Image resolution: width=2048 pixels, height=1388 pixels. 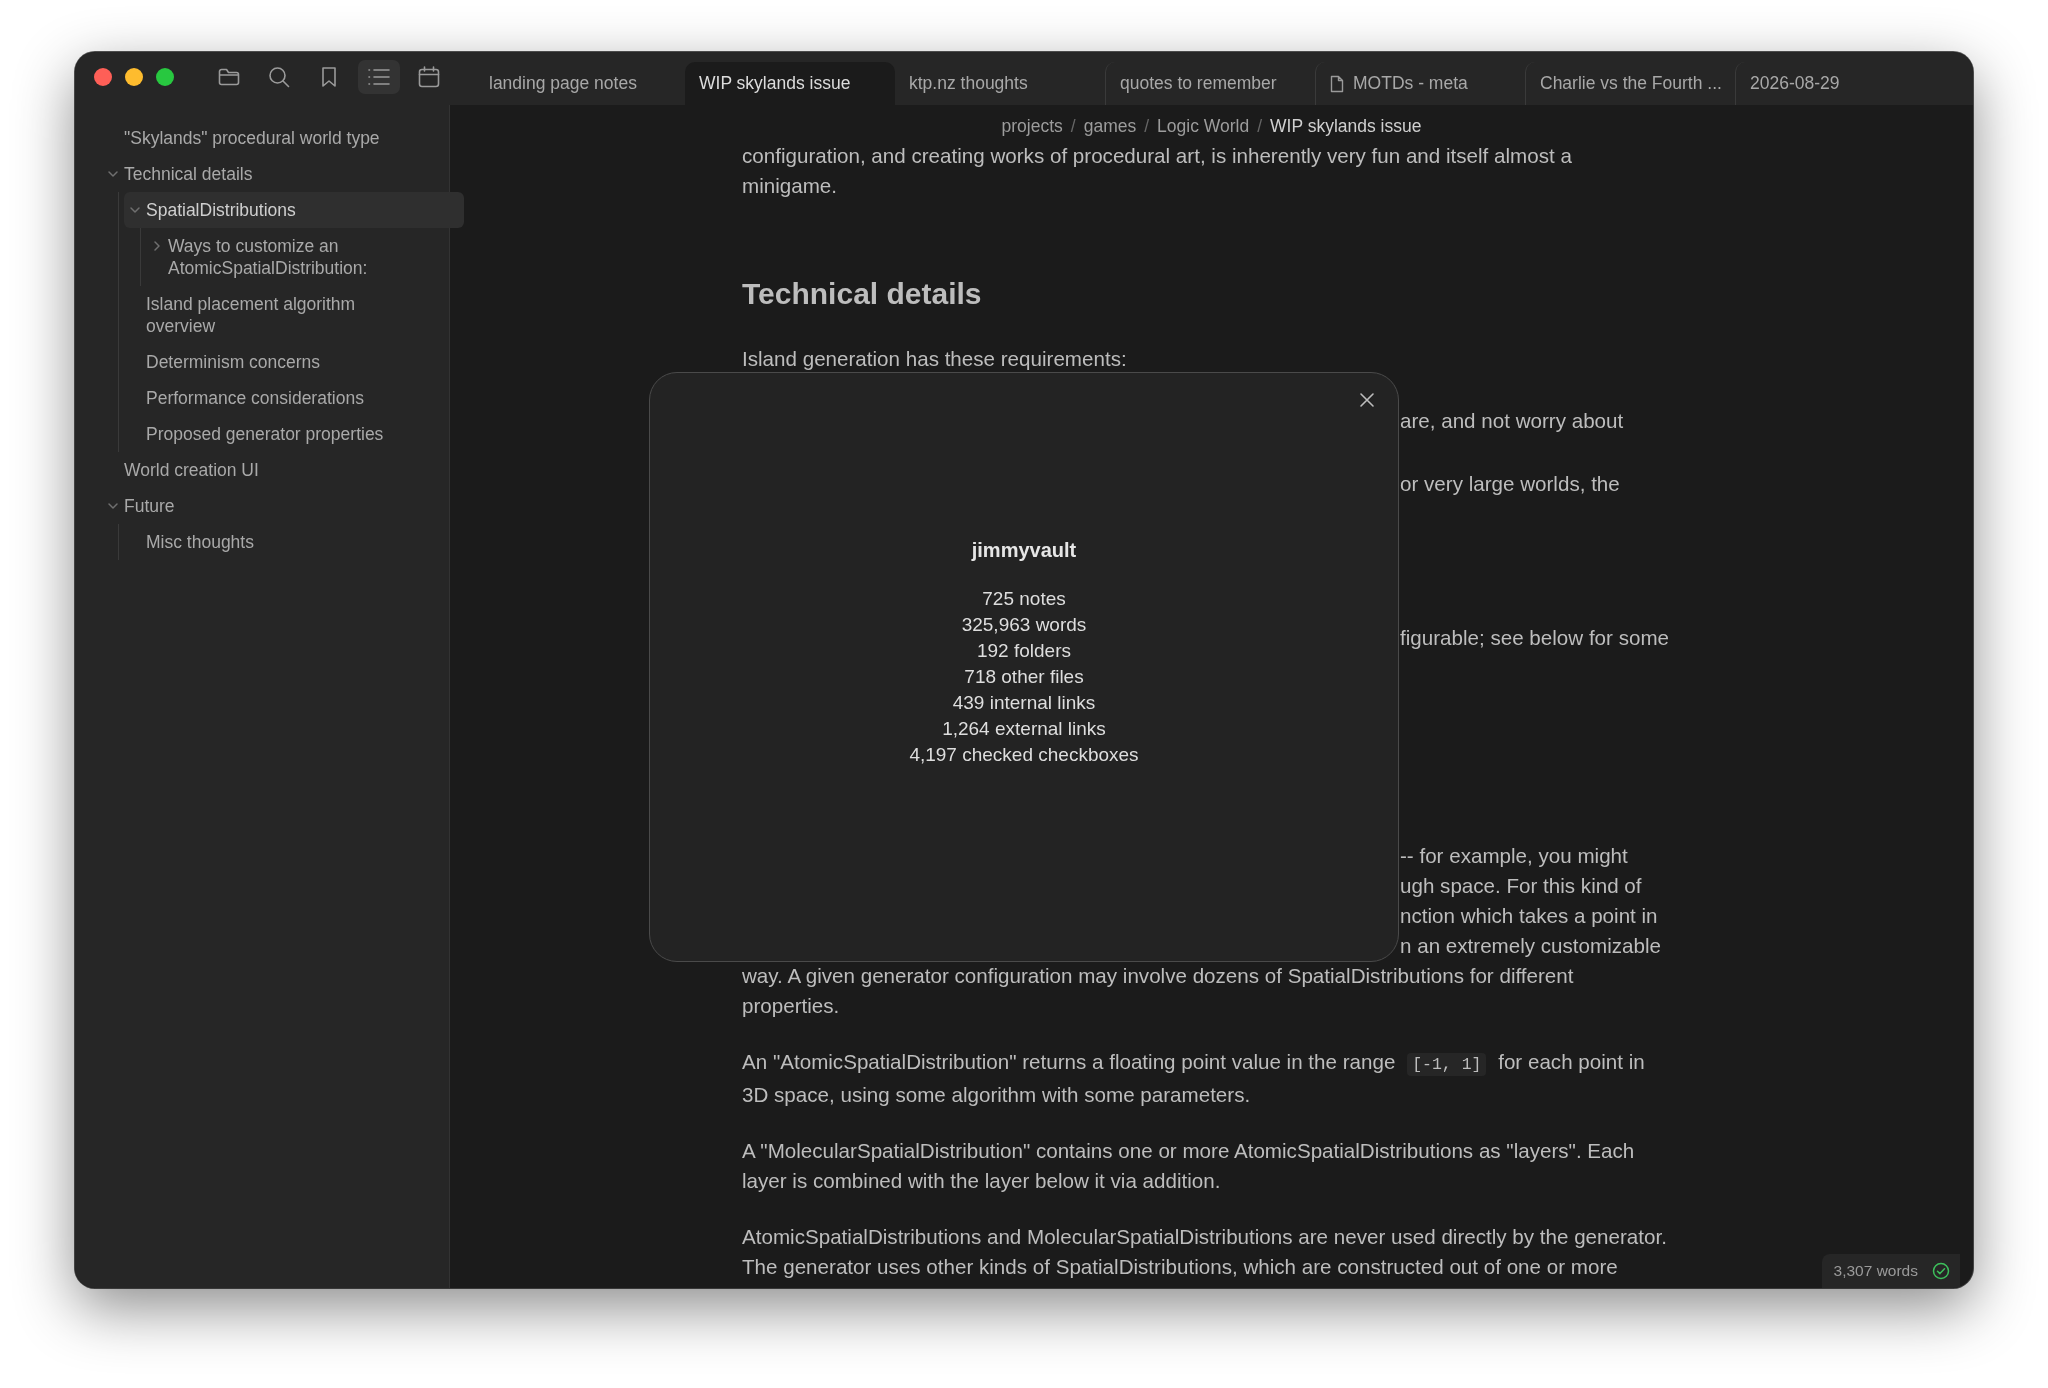 What do you see at coordinates (1024, 677) in the screenshot?
I see `vault-stat: 718 other files` at bounding box center [1024, 677].